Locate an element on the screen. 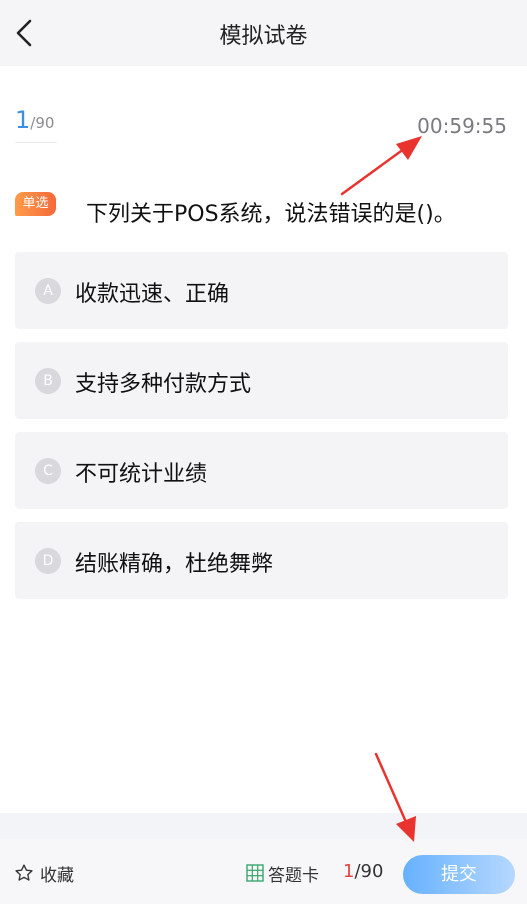  option-text: 支持多种付款方式 is located at coordinates (163, 384).